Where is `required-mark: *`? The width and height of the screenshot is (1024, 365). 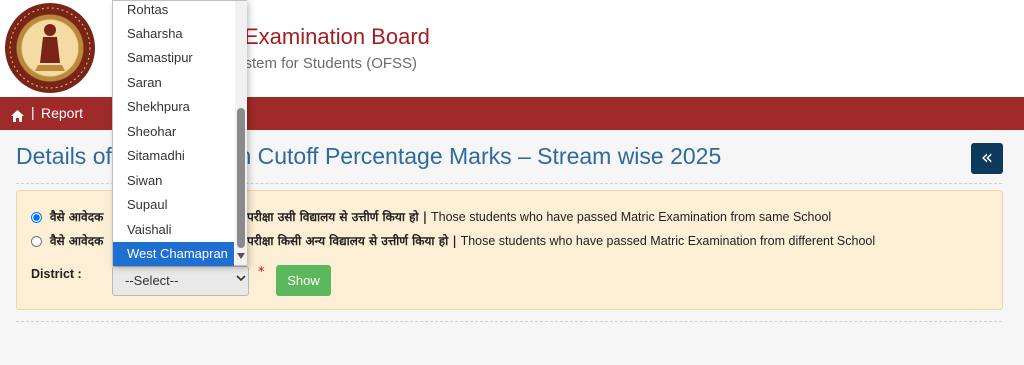 required-mark: * is located at coordinates (261, 272).